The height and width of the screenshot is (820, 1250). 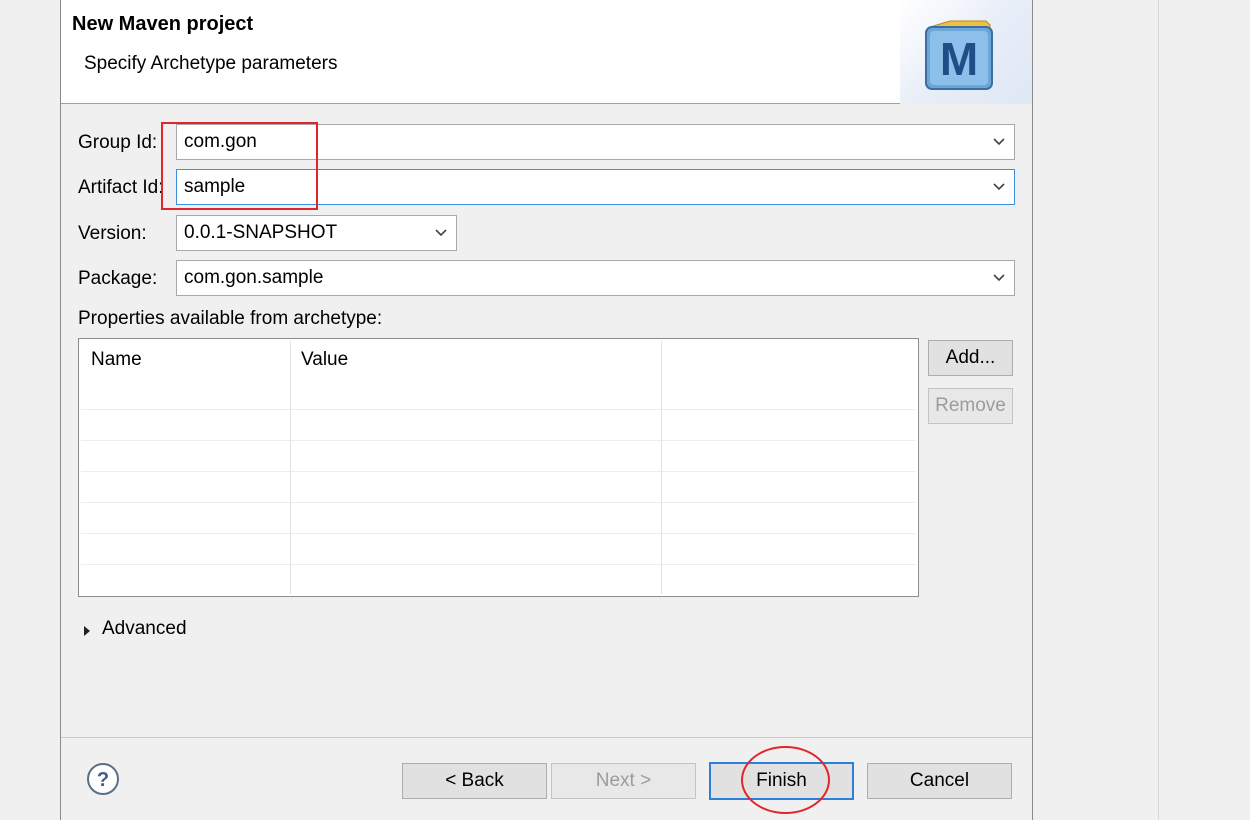 What do you see at coordinates (88, 629) in the screenshot?
I see `expand-arrow-icon` at bounding box center [88, 629].